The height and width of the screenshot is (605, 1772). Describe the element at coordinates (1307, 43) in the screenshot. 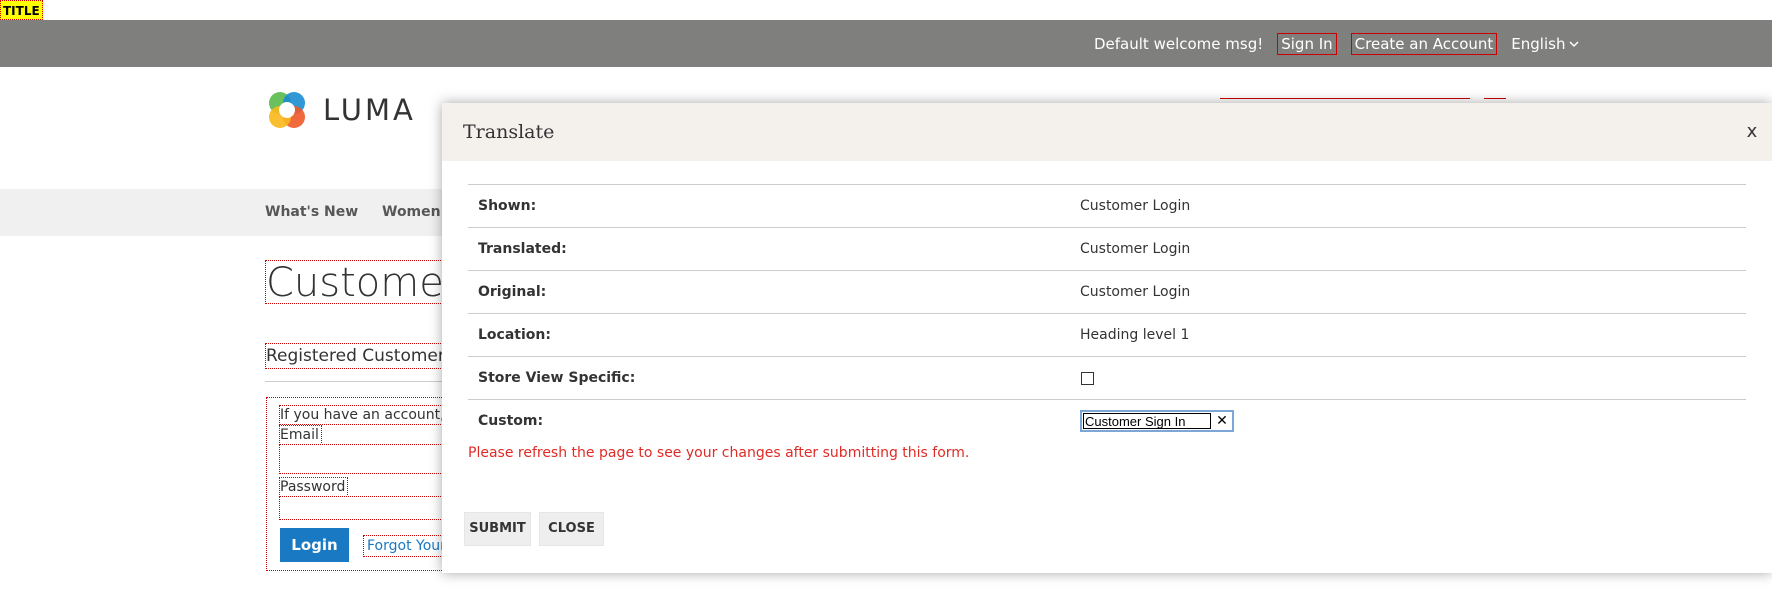

I see `sign-in-link: Sign In` at that location.